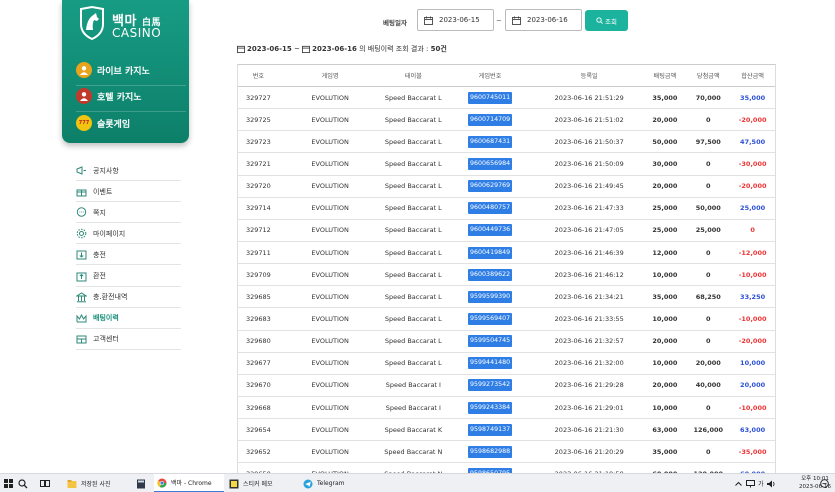  Describe the element at coordinates (128, 213) in the screenshot. I see `sidebar-item-2: 쪽지` at that location.